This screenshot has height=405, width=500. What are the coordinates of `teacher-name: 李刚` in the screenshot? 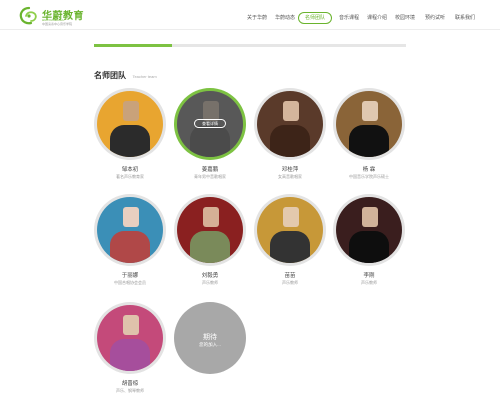 It's located at (369, 276).